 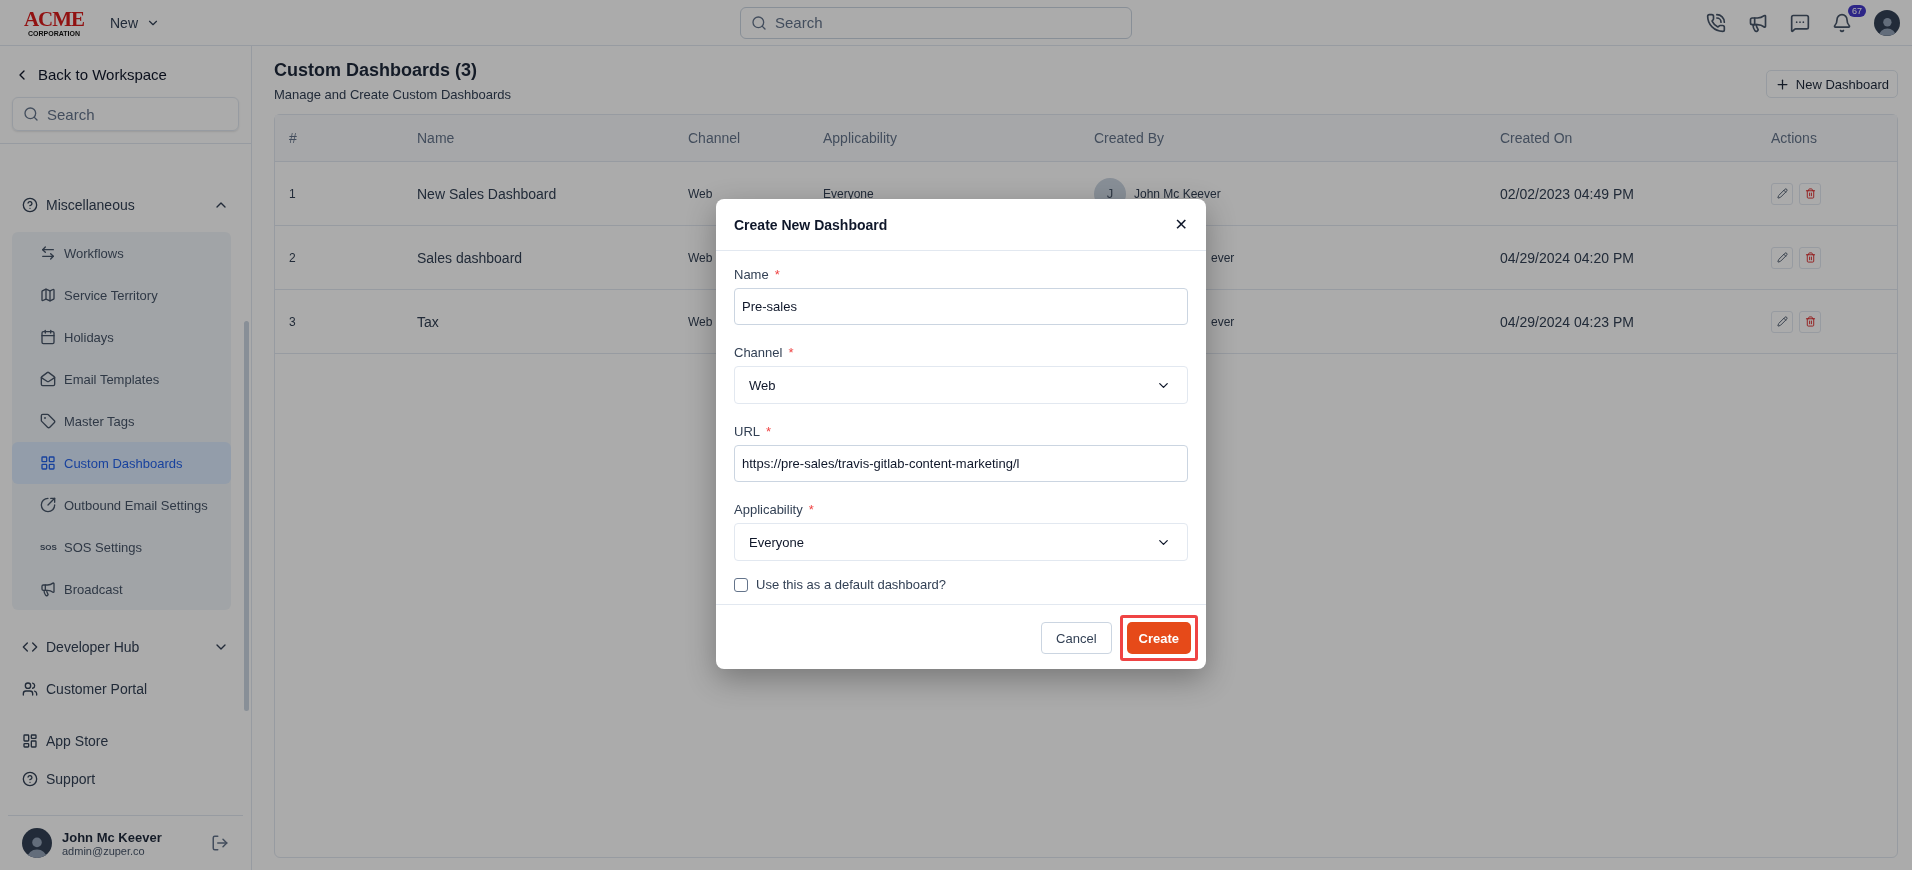 I want to click on select-field: Web, so click(x=961, y=385).